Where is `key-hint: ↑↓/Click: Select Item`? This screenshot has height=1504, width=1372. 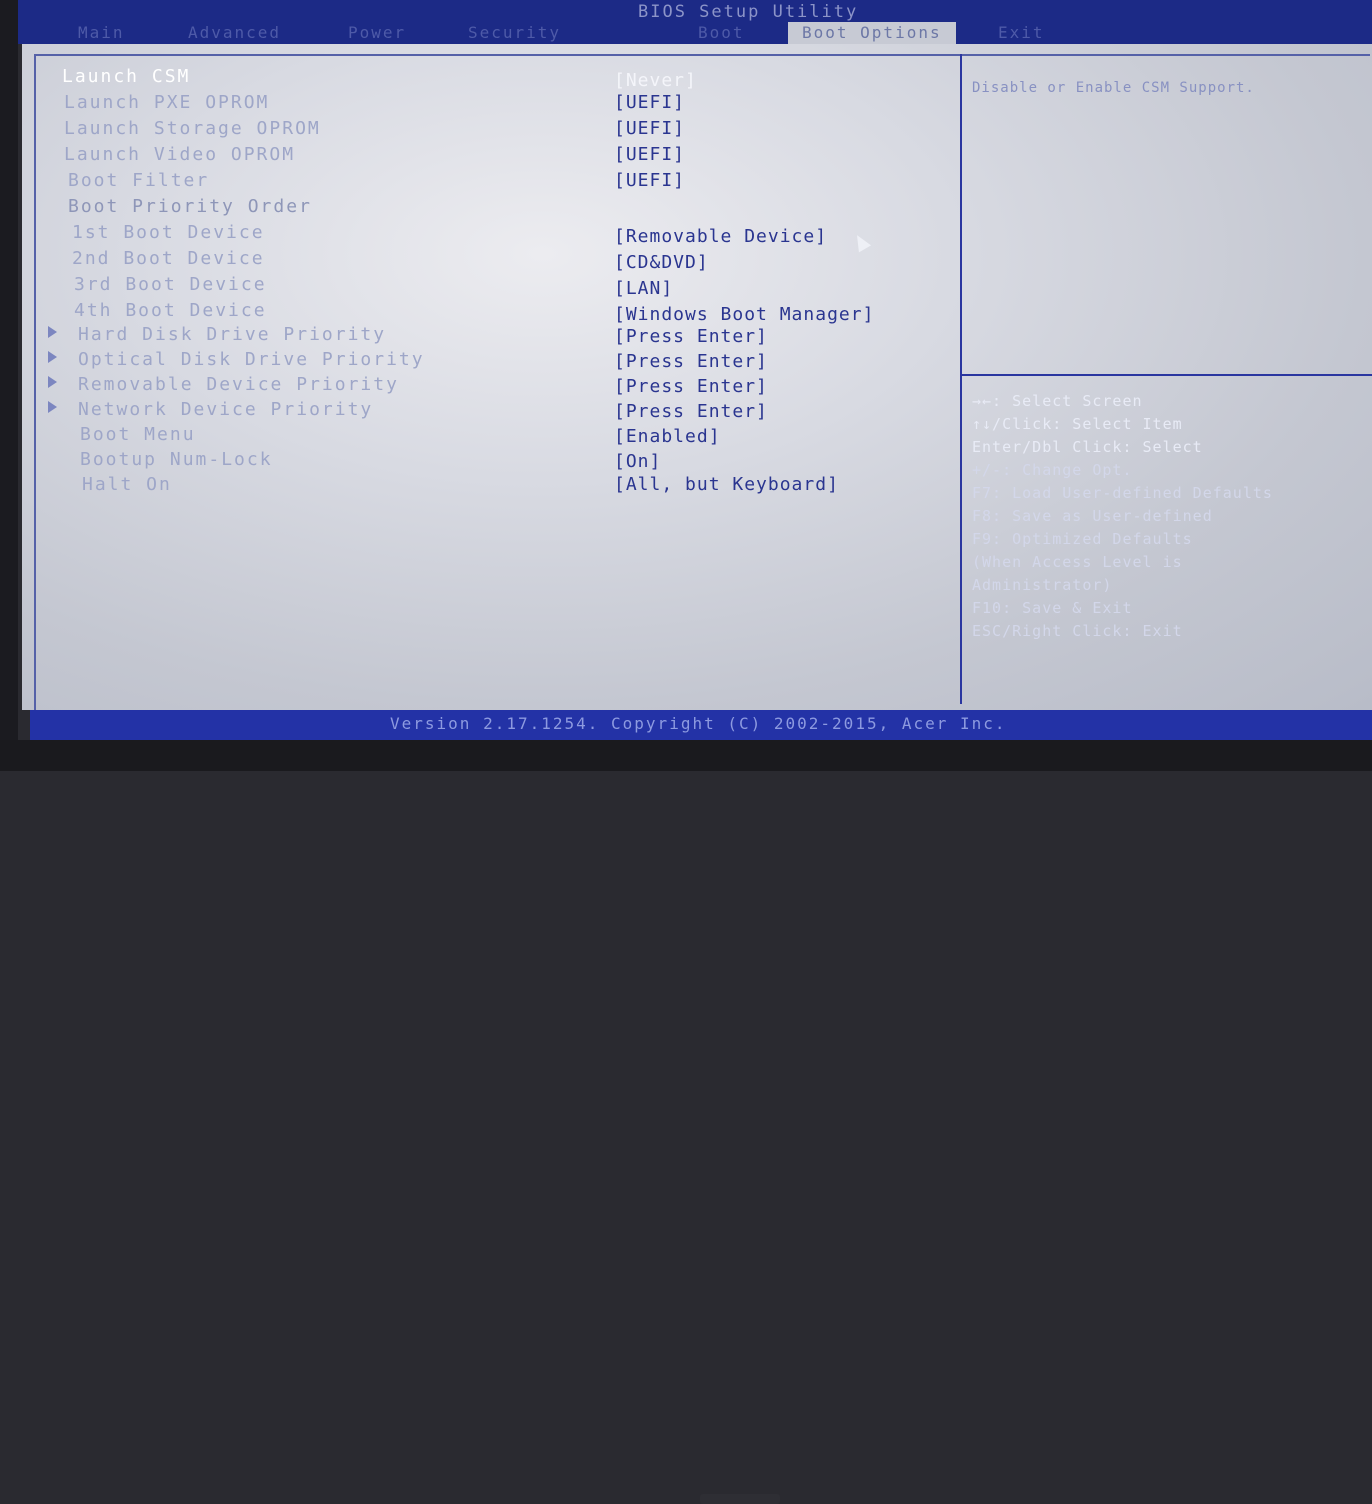
key-hint: ↑↓/Click: Select Item is located at coordinates (1077, 424).